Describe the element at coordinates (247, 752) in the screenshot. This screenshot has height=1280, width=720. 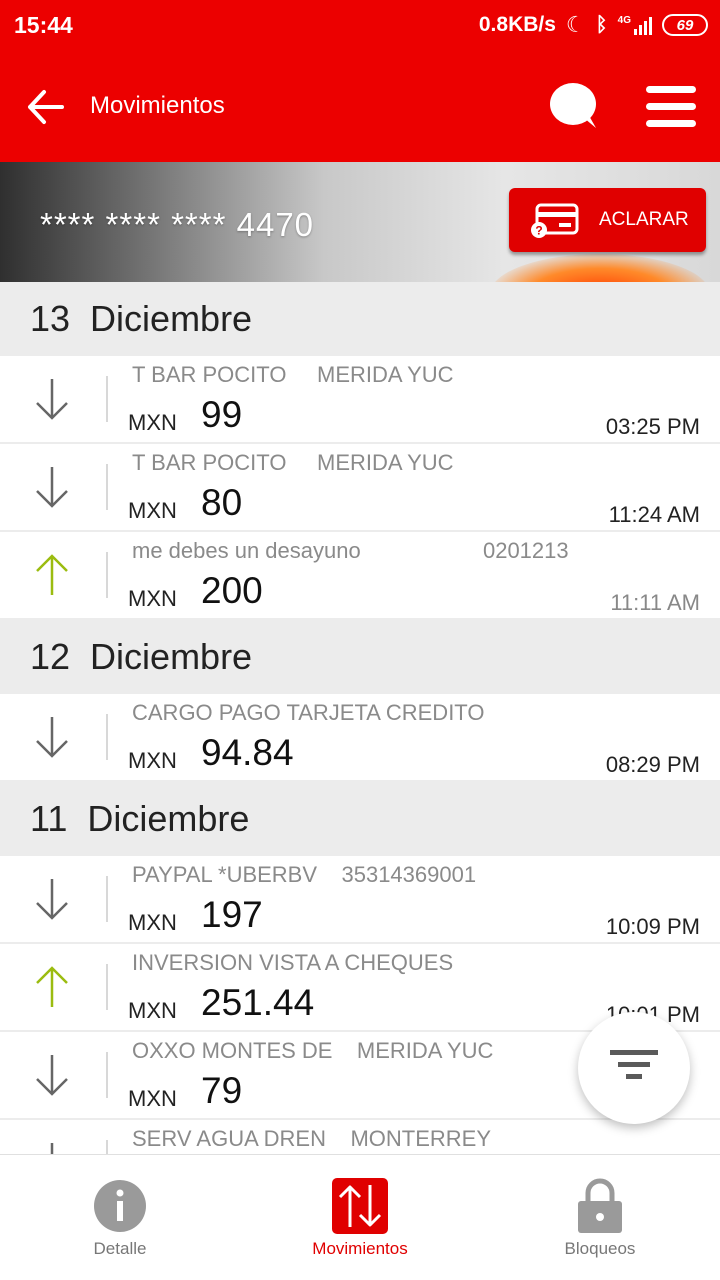
I see `transaction-amount: 94.84` at that location.